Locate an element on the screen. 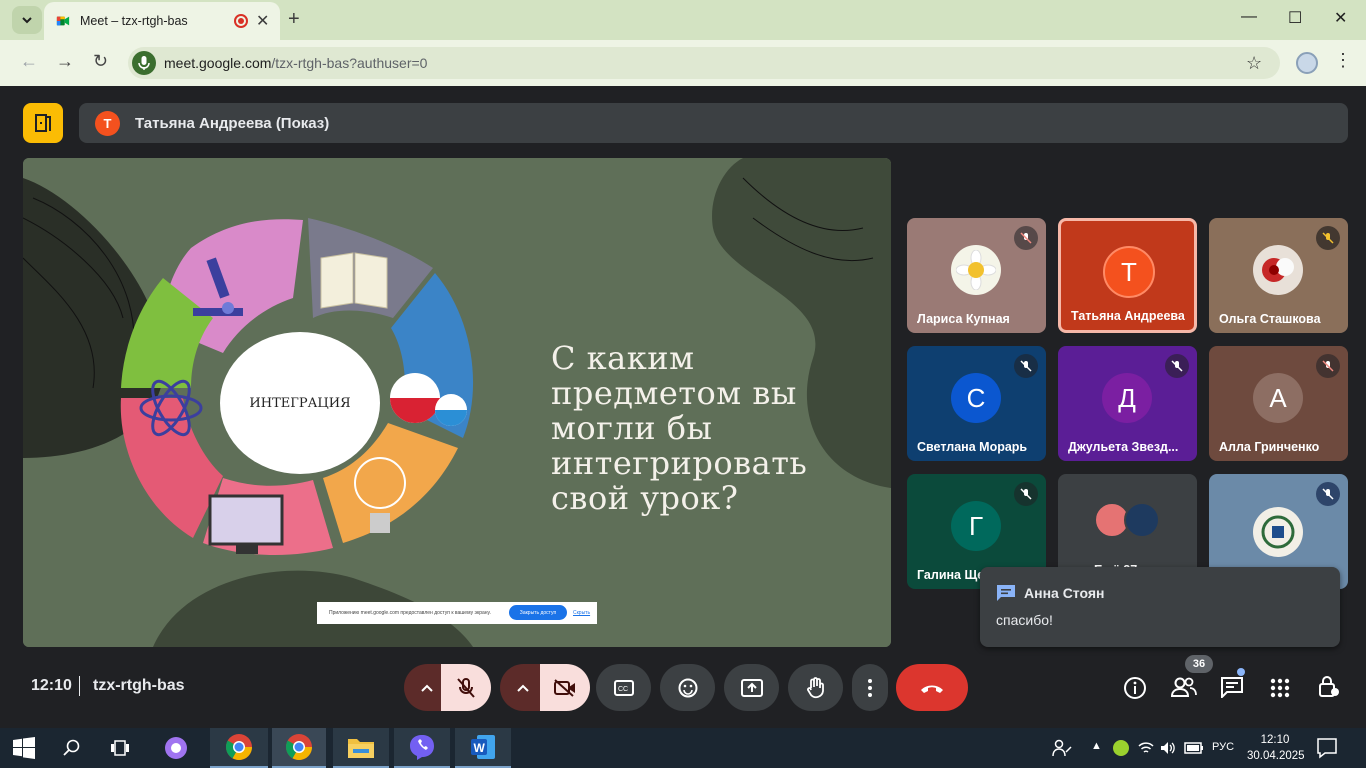 The height and width of the screenshot is (768, 1366). raise-hand-button is located at coordinates (815, 687).